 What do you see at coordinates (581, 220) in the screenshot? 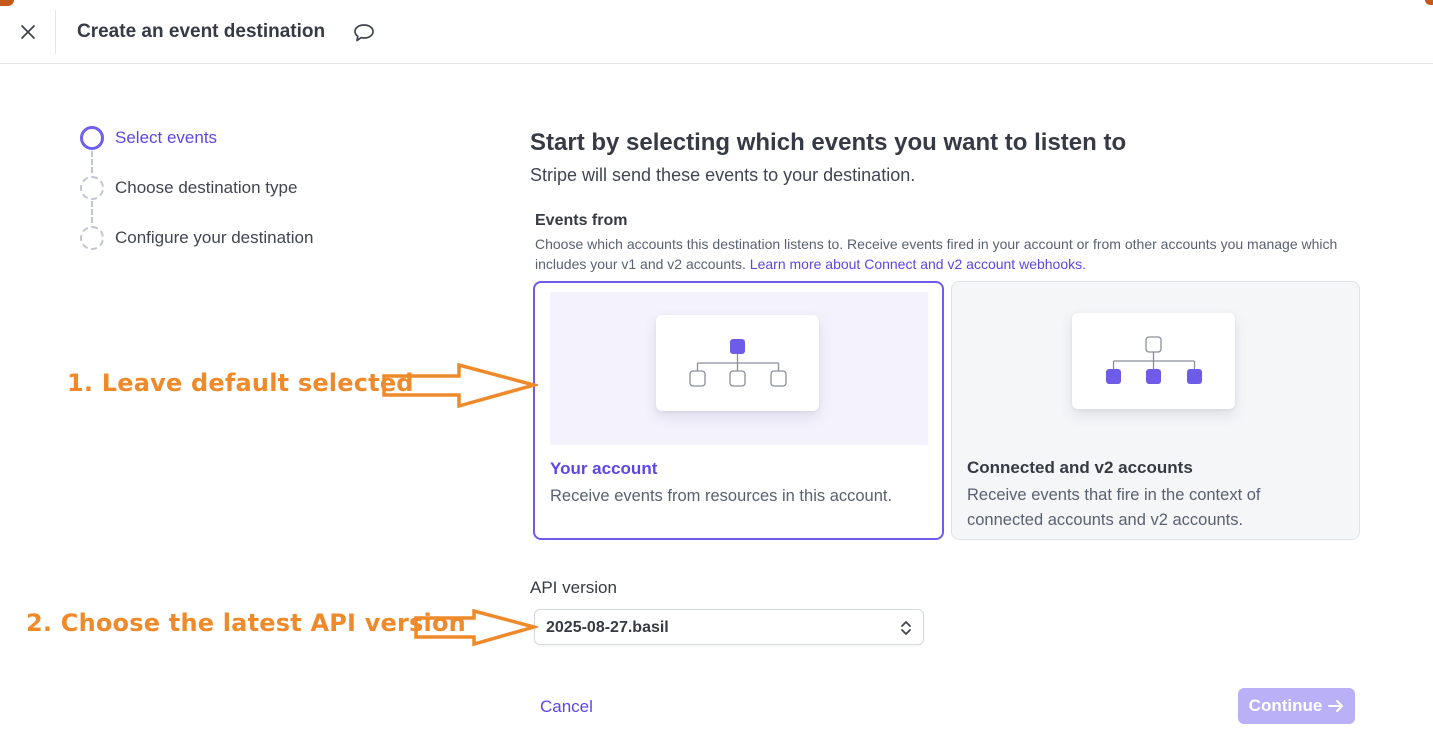
I see `events-from-label: Events from` at bounding box center [581, 220].